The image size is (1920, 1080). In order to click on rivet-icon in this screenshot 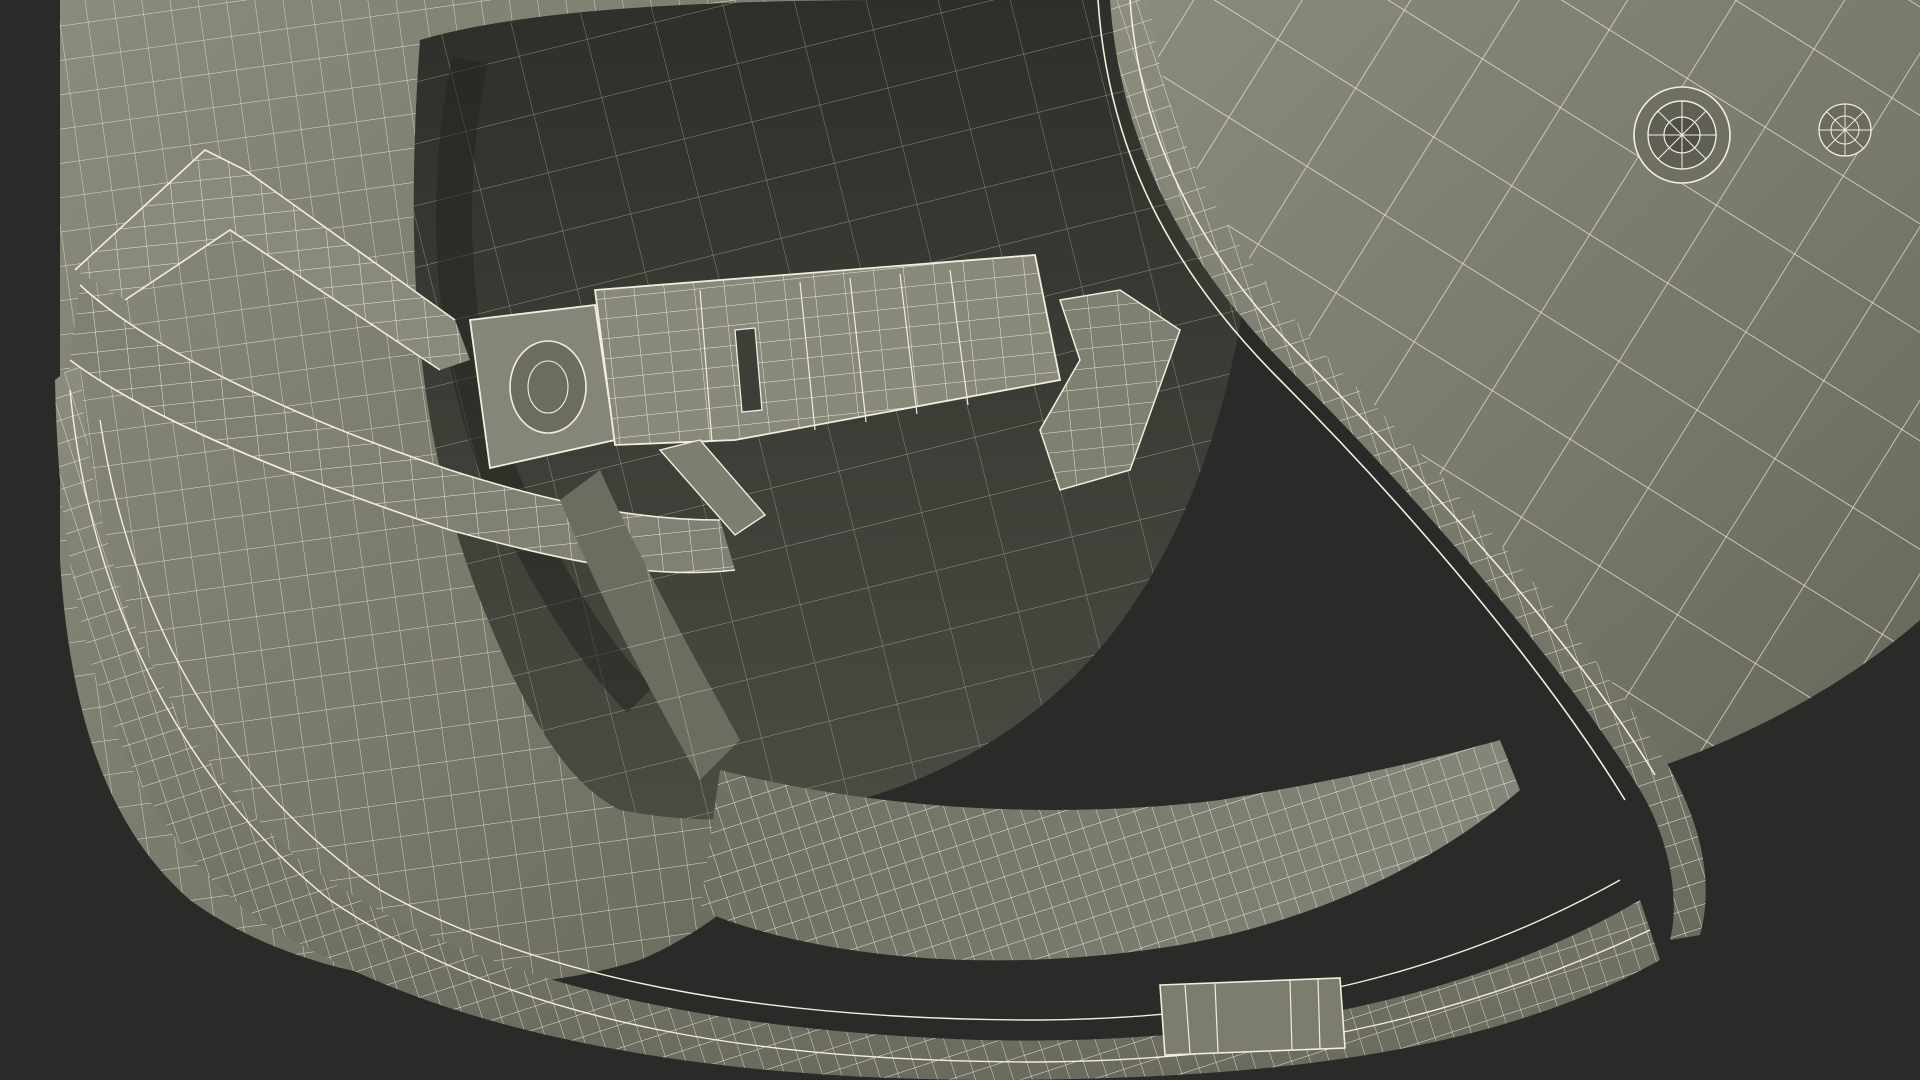, I will do `click(1682, 135)`.